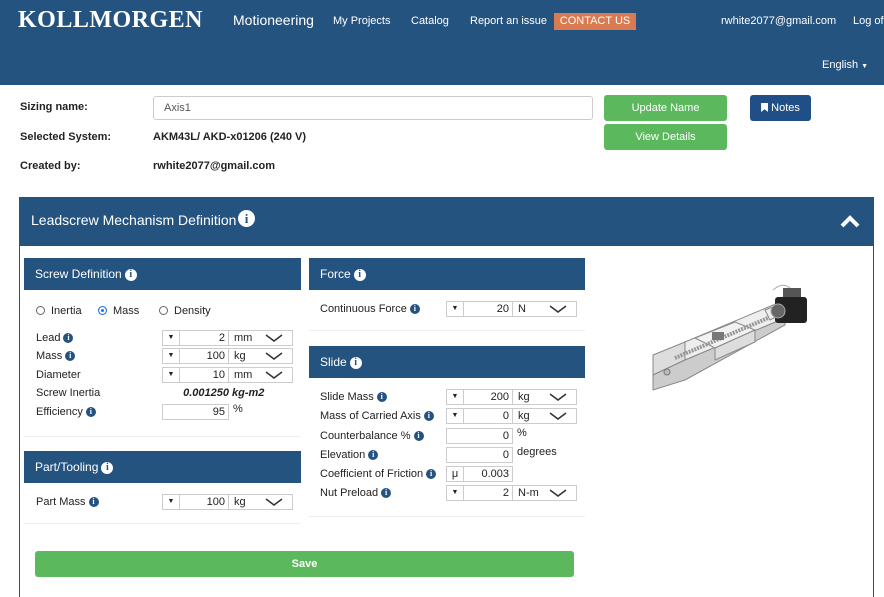 Image resolution: width=884 pixels, height=597 pixels. What do you see at coordinates (850, 221) in the screenshot?
I see `chevron-up-icon` at bounding box center [850, 221].